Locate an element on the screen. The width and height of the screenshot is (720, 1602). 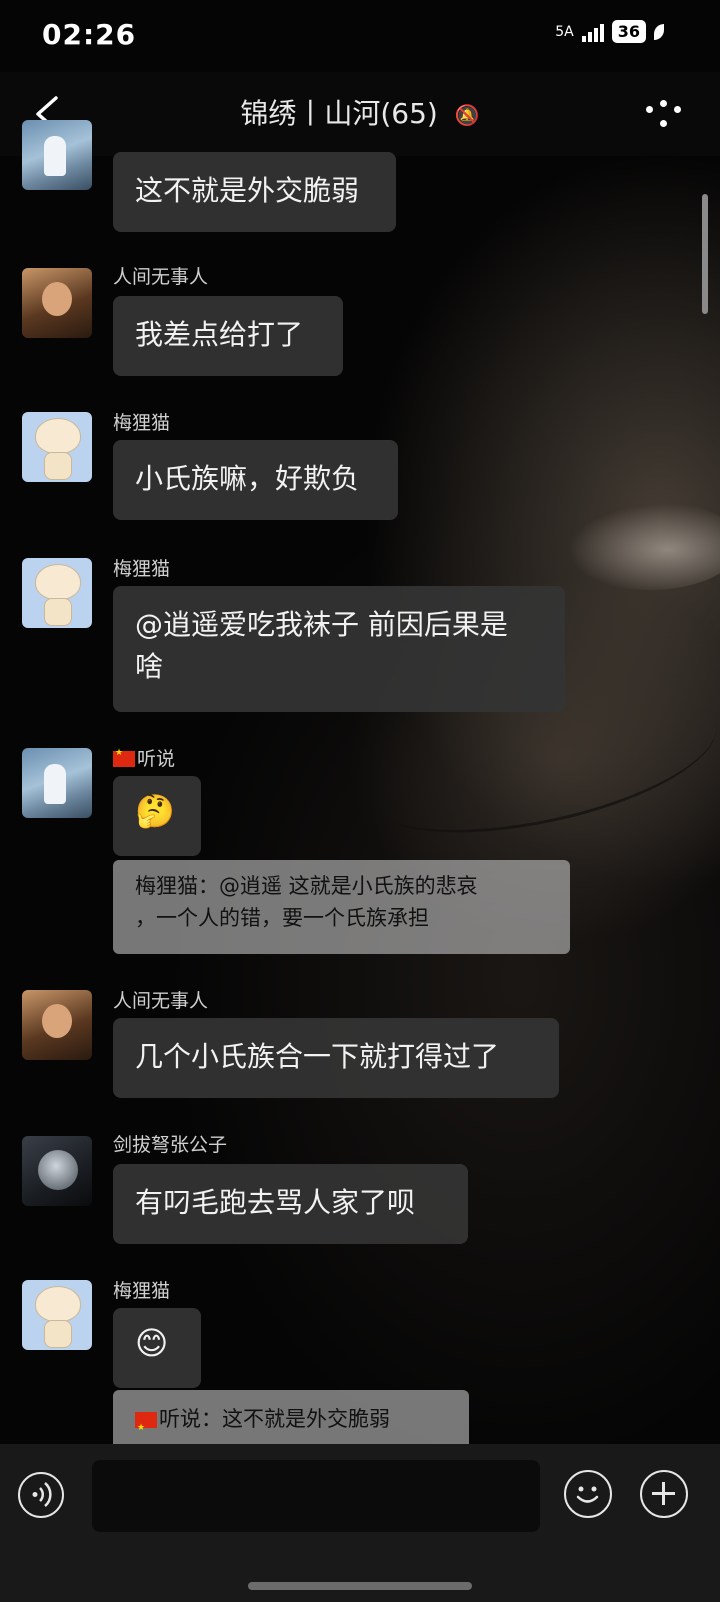
quoted-reply: 梅狸猫：@逍遥 这就是小氏族的悲哀 ，一个人的错，要一个氏族承担 is located at coordinates (341, 907).